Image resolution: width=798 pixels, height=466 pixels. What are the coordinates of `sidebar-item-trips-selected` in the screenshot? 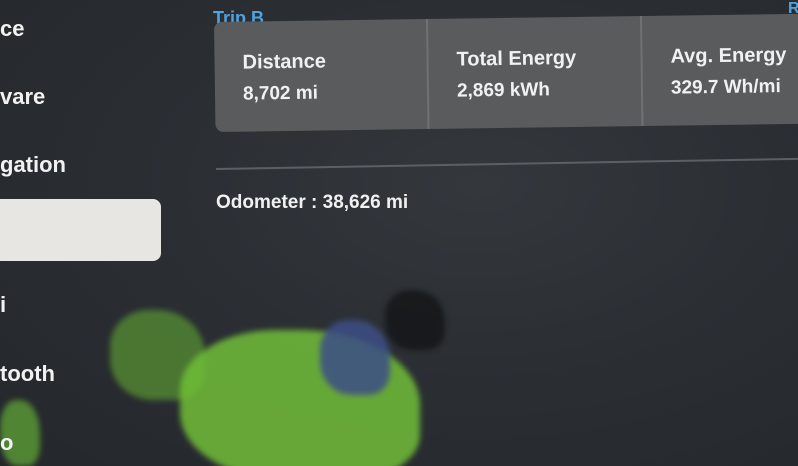 It's located at (80, 230).